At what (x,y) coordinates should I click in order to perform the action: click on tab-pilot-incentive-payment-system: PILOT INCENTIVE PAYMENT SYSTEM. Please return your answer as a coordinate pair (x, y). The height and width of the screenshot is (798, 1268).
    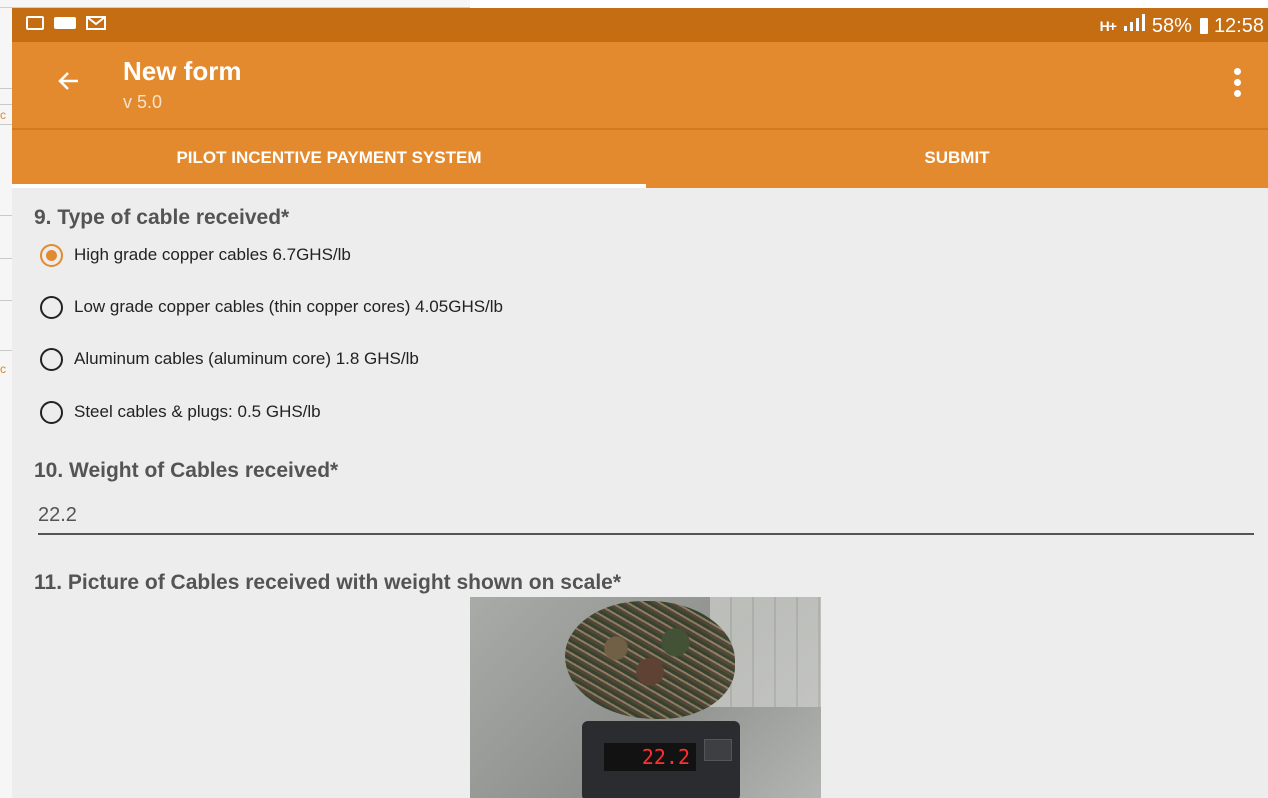
    Looking at the image, I should click on (329, 159).